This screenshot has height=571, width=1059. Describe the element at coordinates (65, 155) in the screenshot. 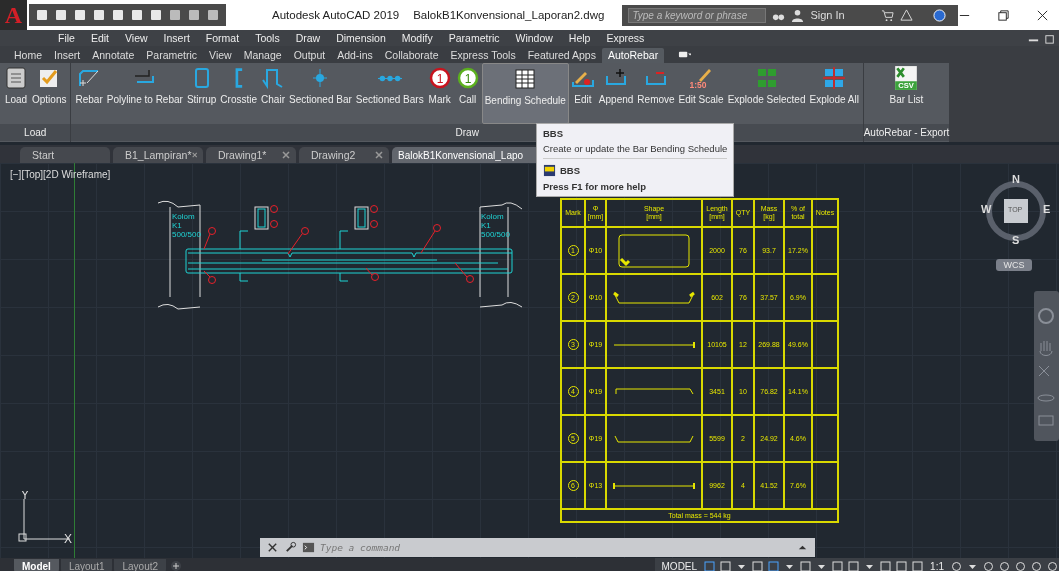

I see `document-tab: Start` at that location.